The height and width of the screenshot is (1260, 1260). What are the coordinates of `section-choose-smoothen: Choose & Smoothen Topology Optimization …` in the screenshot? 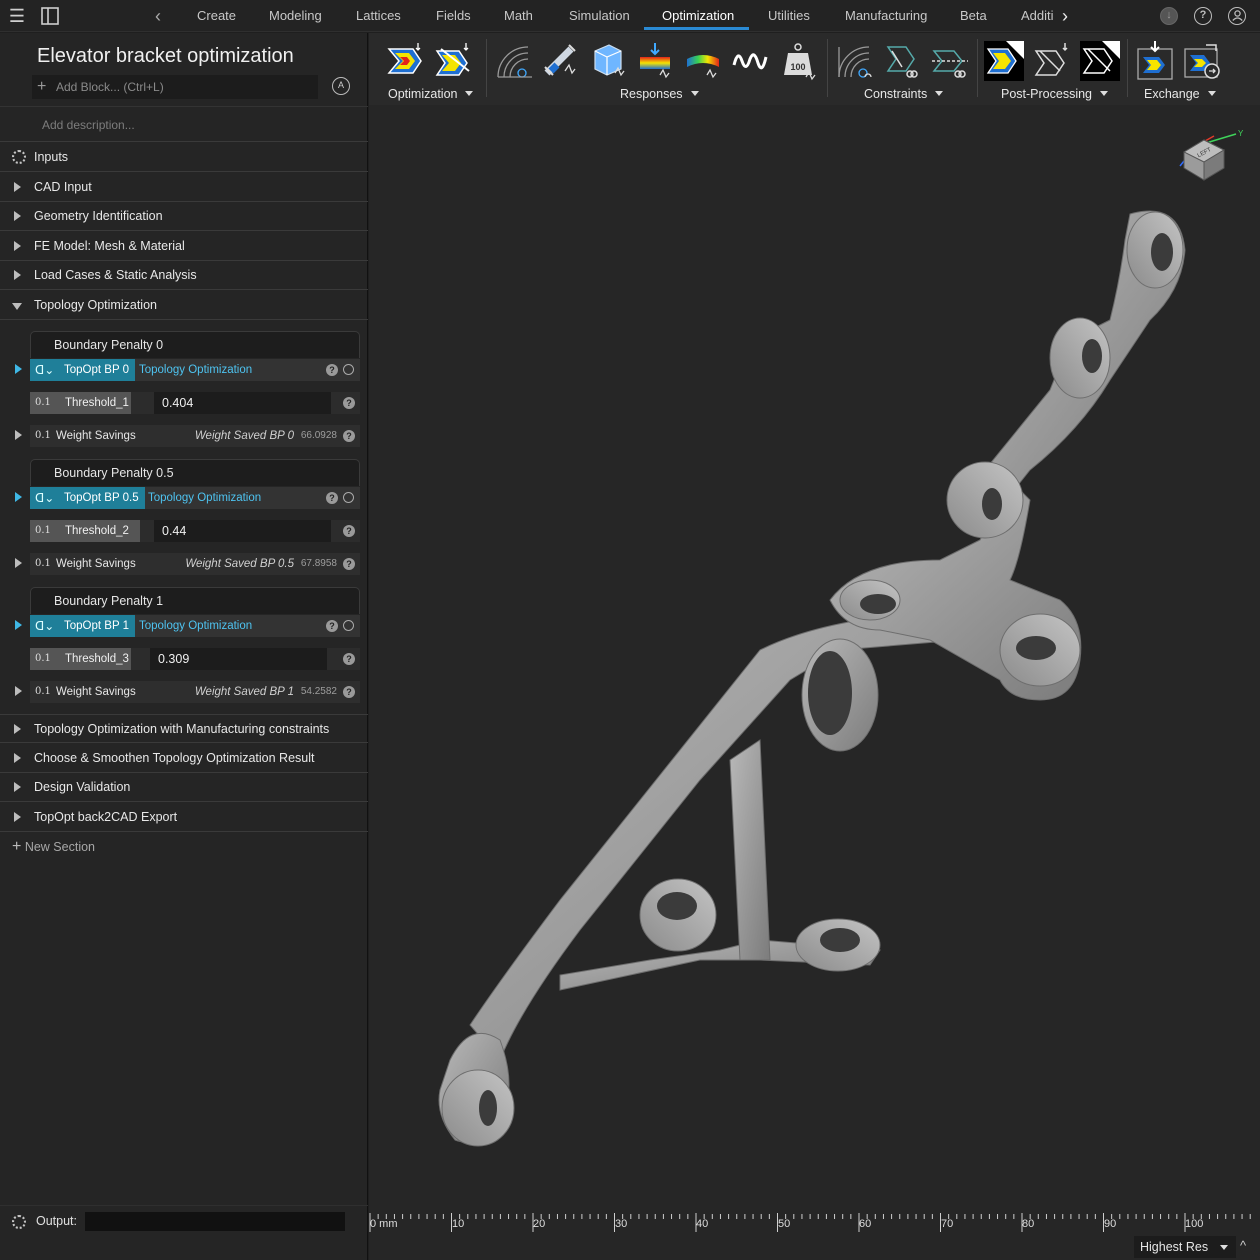 It's located at (184, 758).